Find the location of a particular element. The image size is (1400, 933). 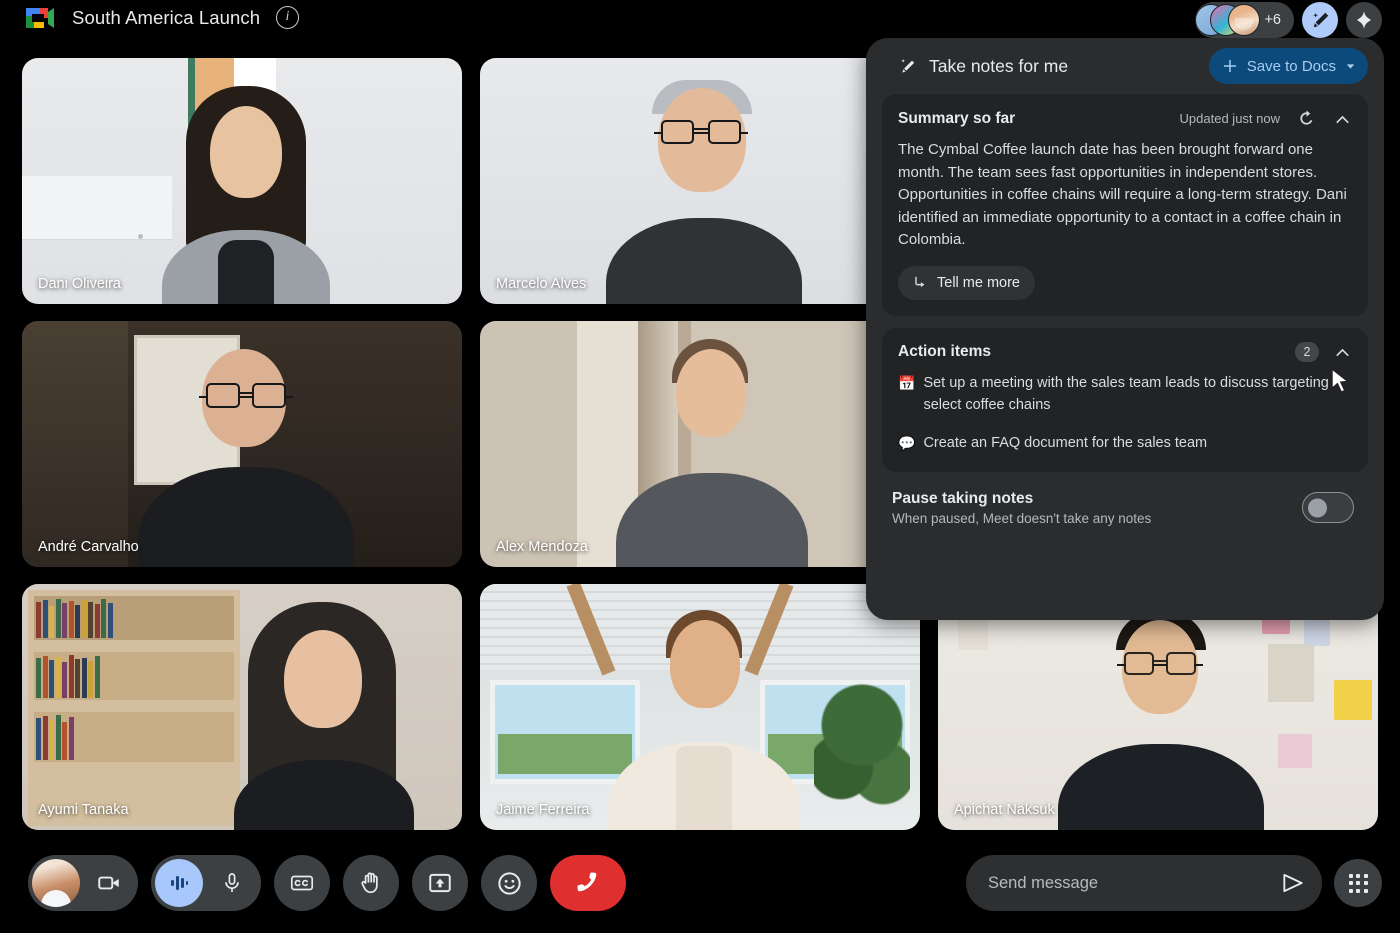

video-tile: Marcelo Alves is located at coordinates (700, 181).